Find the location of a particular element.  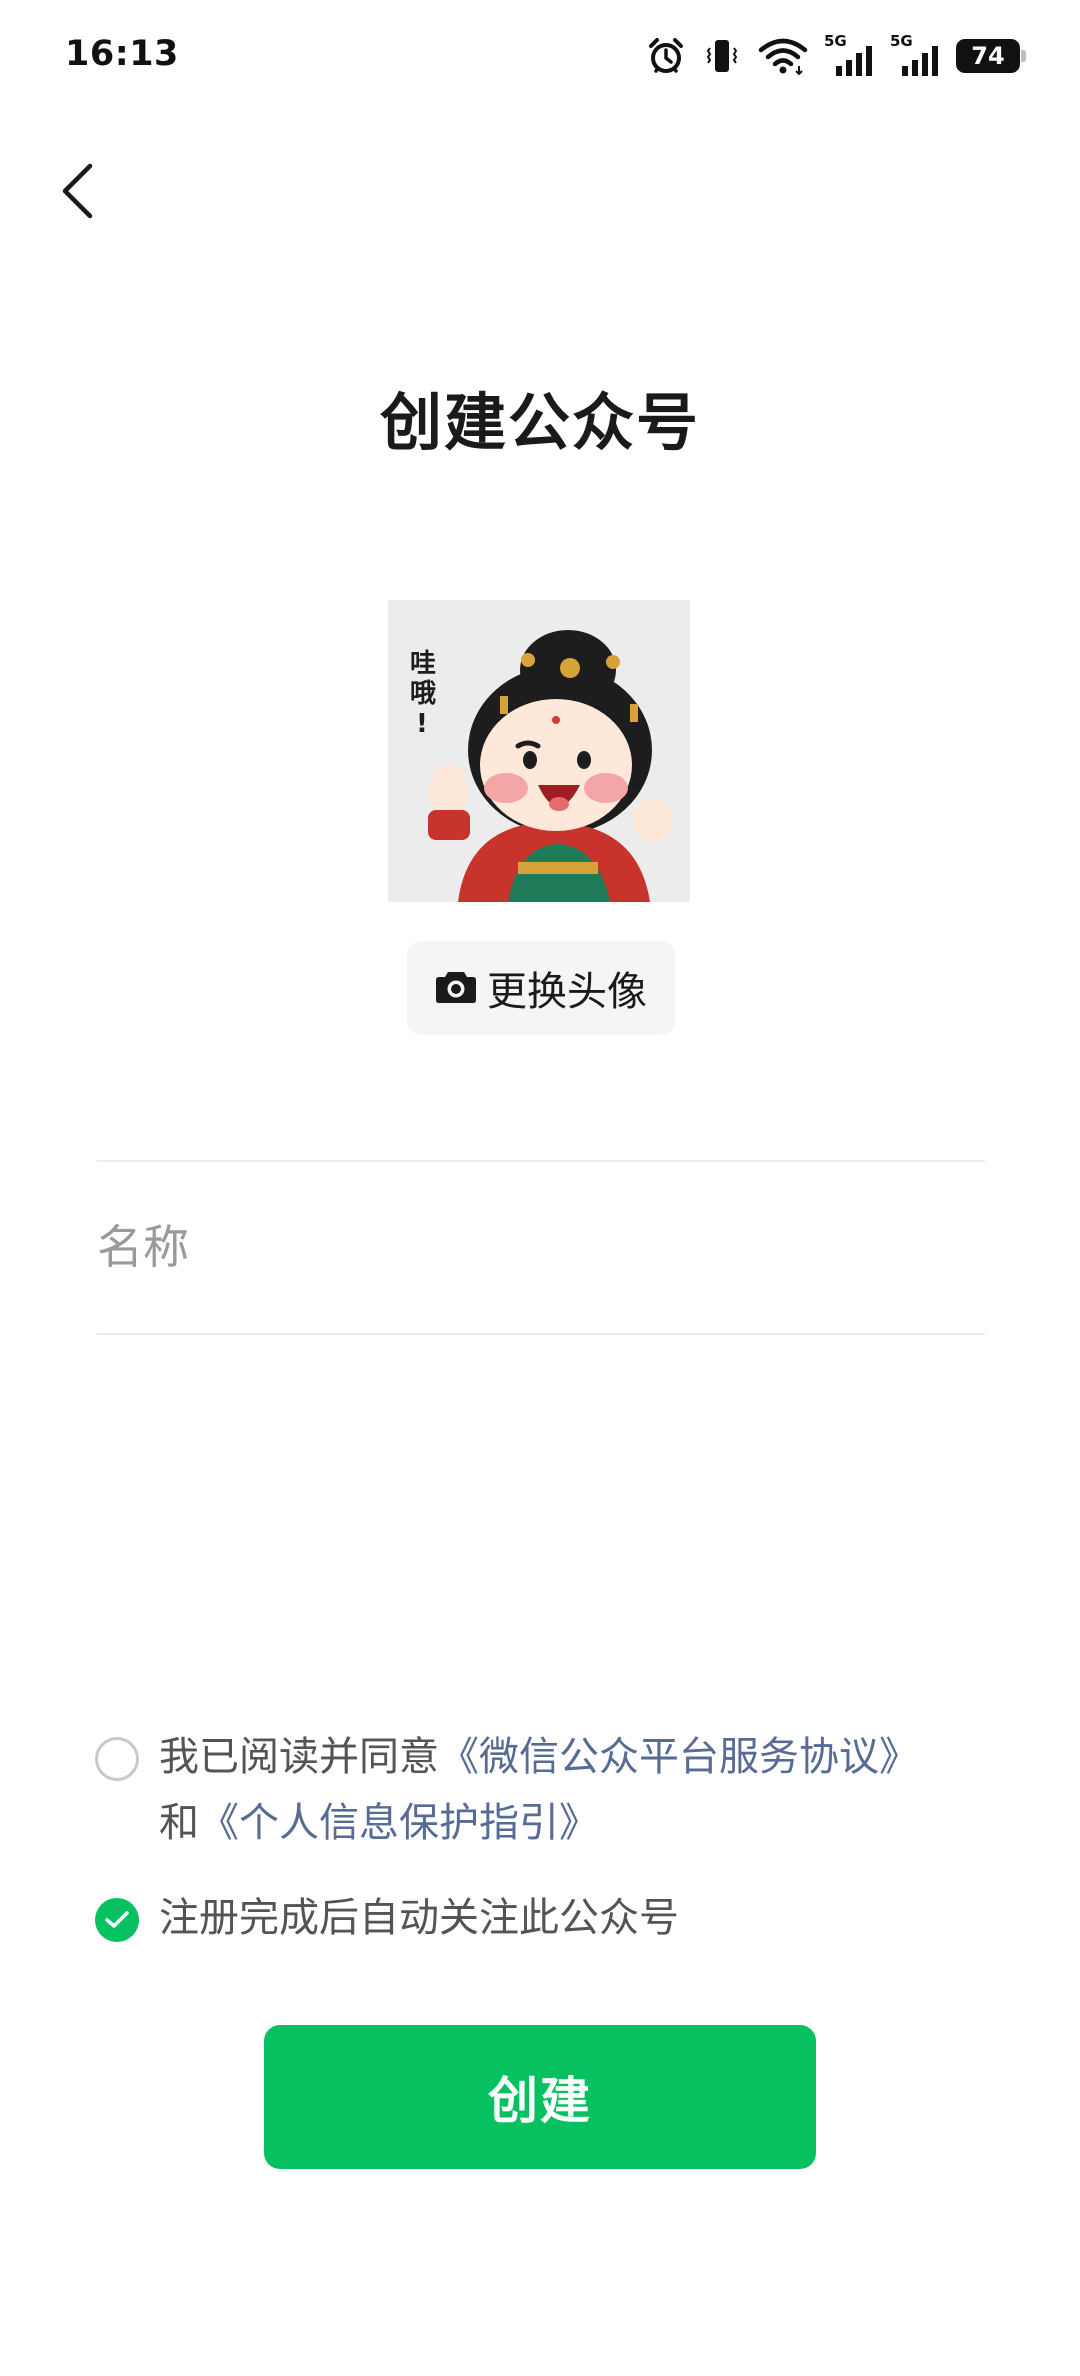

agreement-row: 我已阅读并同意《微信公众平台服务协议》和《个人信息保护指引》 is located at coordinates (527, 1790).